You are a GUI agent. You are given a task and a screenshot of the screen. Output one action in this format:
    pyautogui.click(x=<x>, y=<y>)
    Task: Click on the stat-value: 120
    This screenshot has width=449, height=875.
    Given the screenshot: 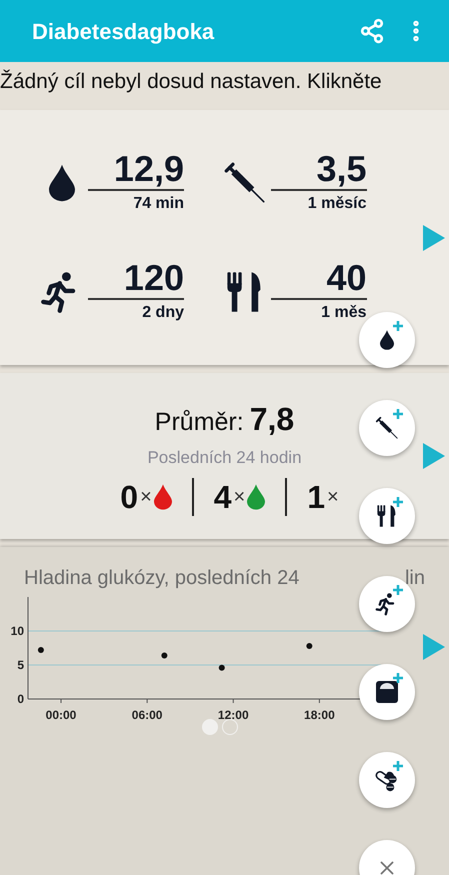 What is the action you would take?
    pyautogui.click(x=154, y=278)
    